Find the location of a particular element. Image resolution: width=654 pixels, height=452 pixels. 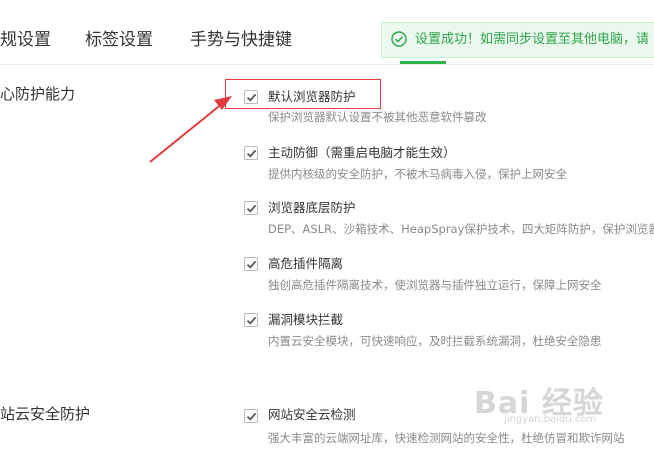

check-circle-icon is located at coordinates (399, 39).